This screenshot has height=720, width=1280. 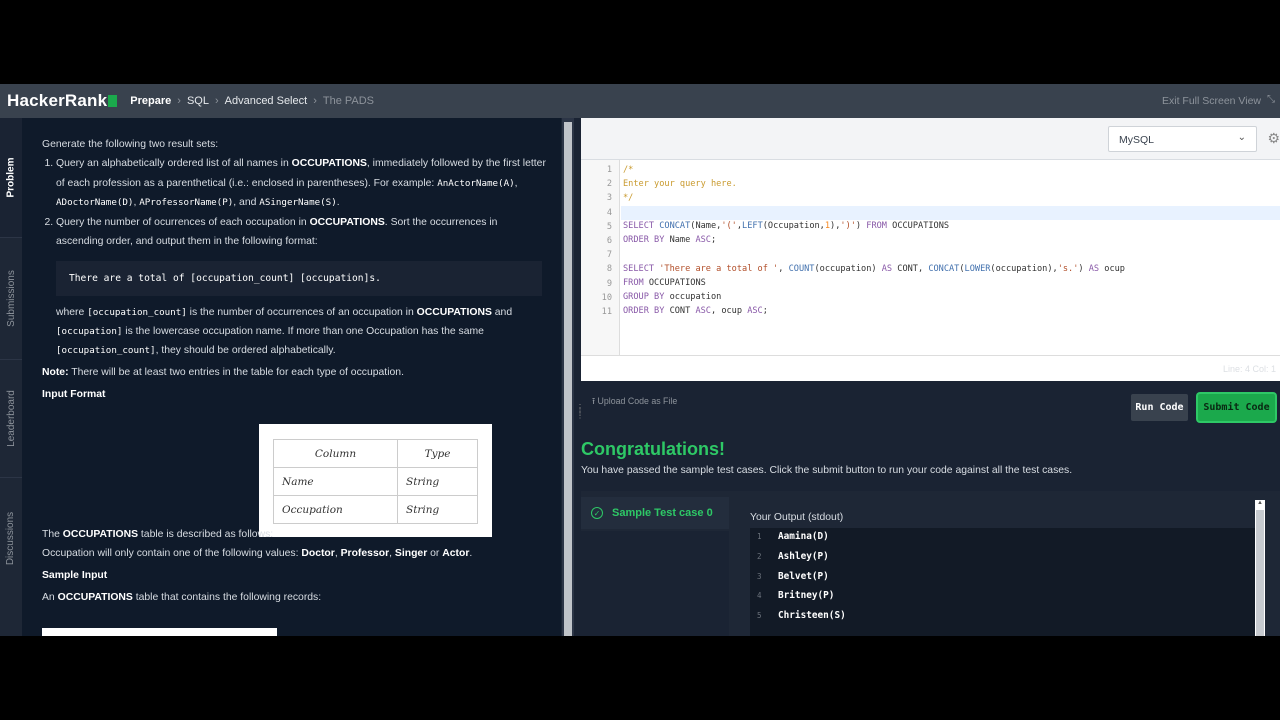 I want to click on tab-leaderboard-label: Leaderboard, so click(x=11, y=418).